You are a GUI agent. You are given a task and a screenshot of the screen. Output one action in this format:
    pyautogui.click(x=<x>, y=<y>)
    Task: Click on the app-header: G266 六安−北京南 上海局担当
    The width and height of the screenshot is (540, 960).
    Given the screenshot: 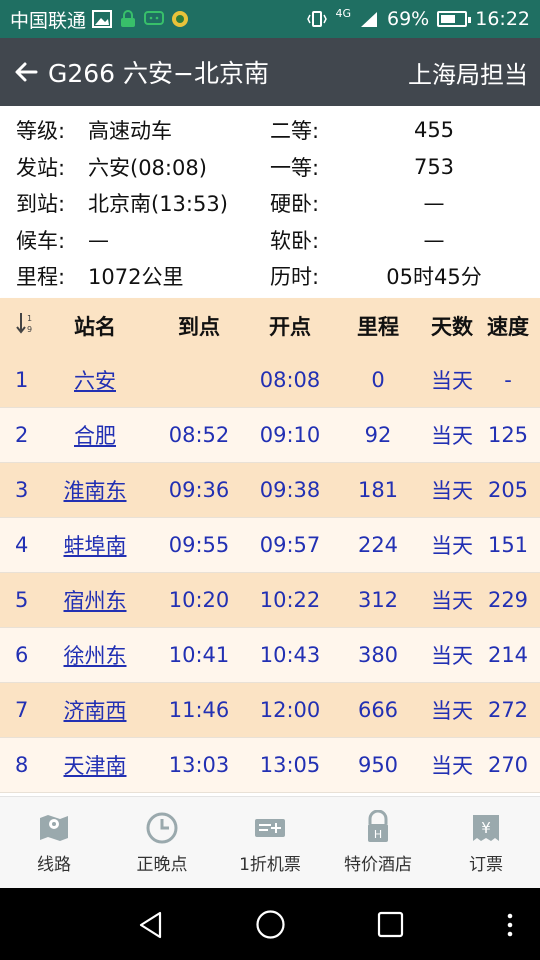 What is the action you would take?
    pyautogui.click(x=270, y=72)
    